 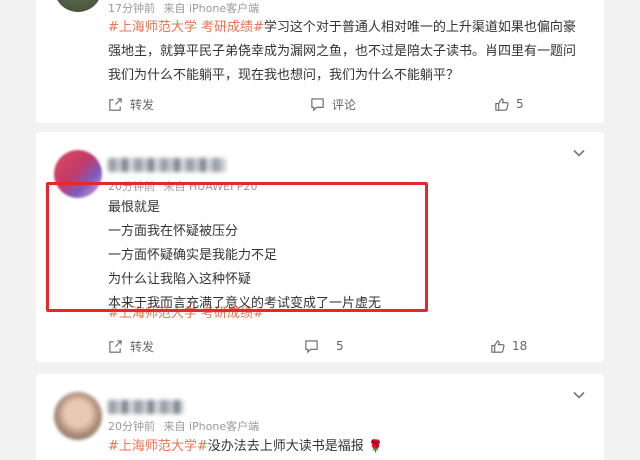 What do you see at coordinates (186, 27) in the screenshot?
I see `hashtag-link: #上海师范大学 考研成绩#` at bounding box center [186, 27].